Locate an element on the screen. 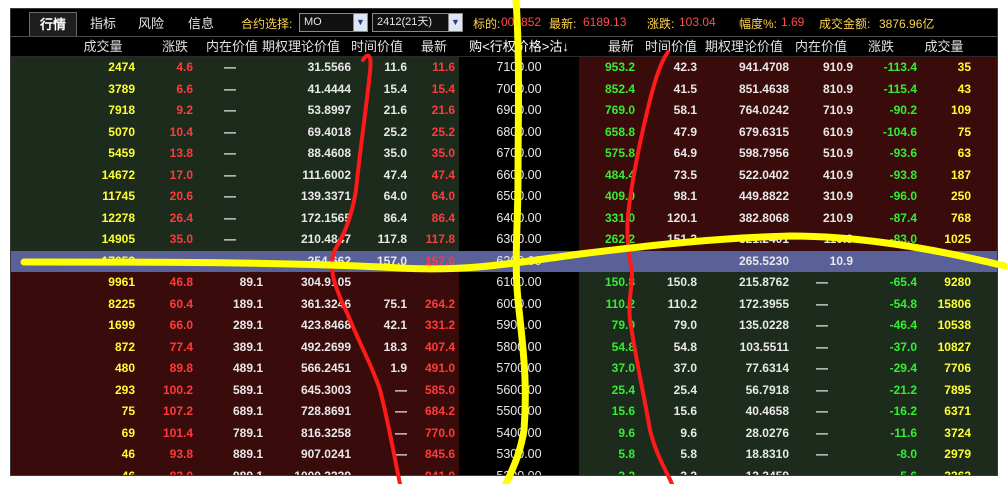 The image size is (1007, 484). put-change is located at coordinates (886, 262).